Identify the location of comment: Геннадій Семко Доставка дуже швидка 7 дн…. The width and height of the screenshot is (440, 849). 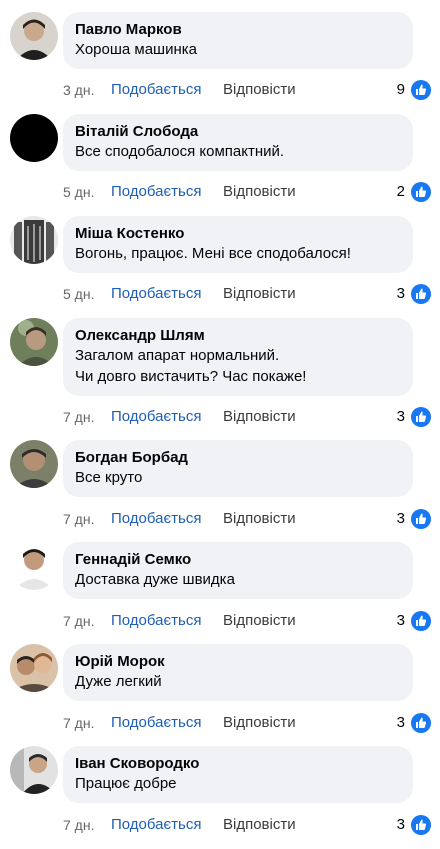
(220, 593).